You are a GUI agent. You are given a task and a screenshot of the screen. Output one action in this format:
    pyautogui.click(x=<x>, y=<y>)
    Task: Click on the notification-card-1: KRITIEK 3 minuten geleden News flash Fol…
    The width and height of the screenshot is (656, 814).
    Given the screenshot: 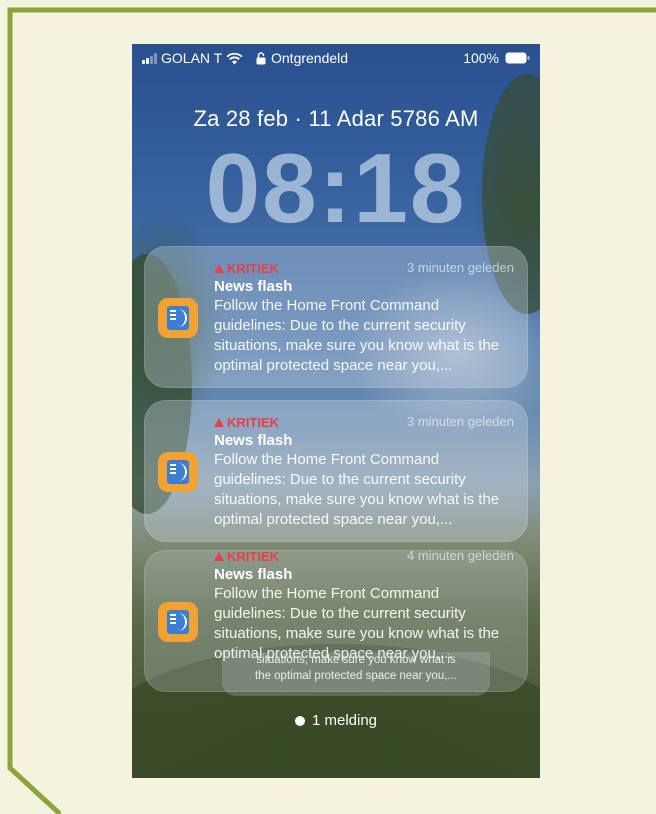 What is the action you would take?
    pyautogui.click(x=336, y=317)
    